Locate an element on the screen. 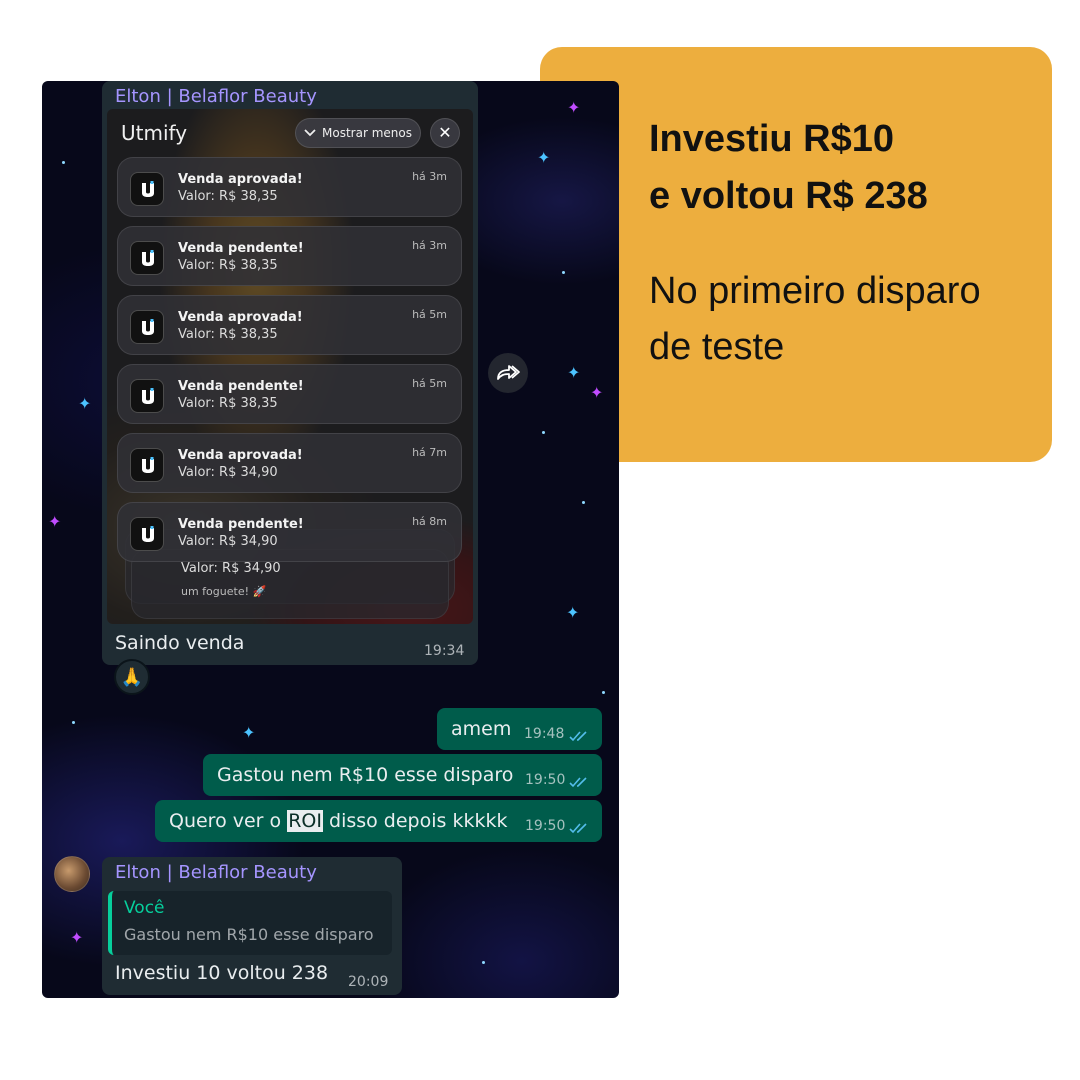  quoted-message: Você Gastou nem R$10 esse disparo is located at coordinates (250, 923).